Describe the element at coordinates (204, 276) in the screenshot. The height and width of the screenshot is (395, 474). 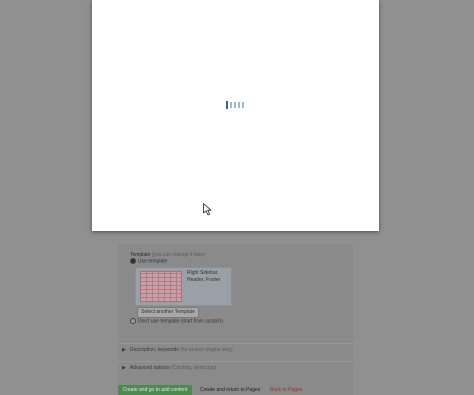
I see `template-name: Right Sidebar, Header, Footer` at that location.